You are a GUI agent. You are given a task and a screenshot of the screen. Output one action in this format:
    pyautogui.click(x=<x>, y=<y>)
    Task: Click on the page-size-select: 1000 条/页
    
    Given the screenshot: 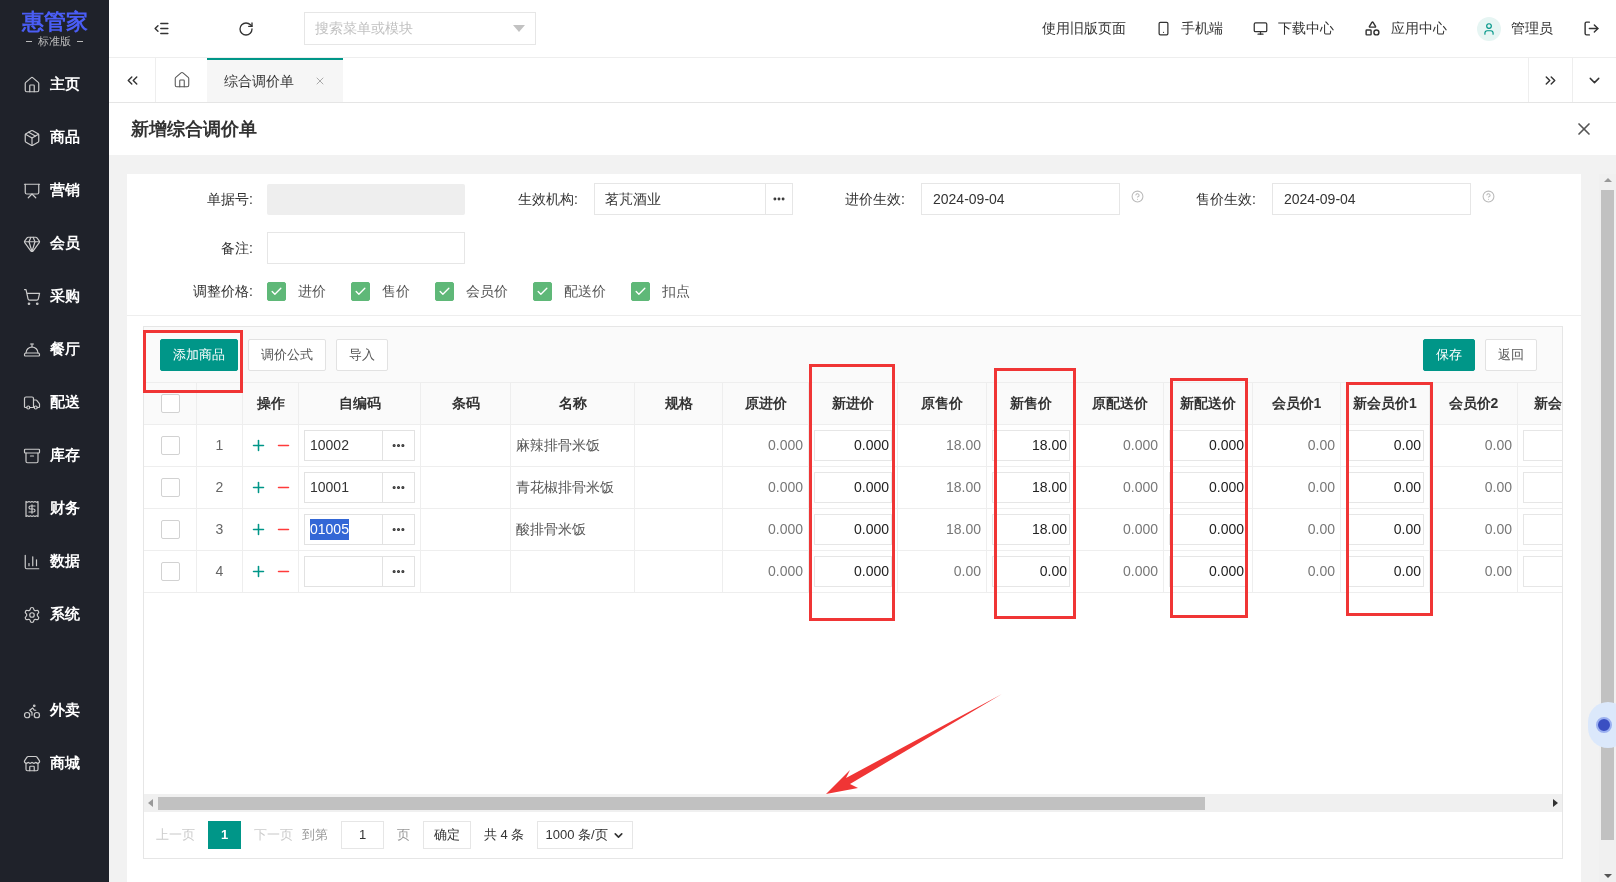 What is the action you would take?
    pyautogui.click(x=585, y=835)
    